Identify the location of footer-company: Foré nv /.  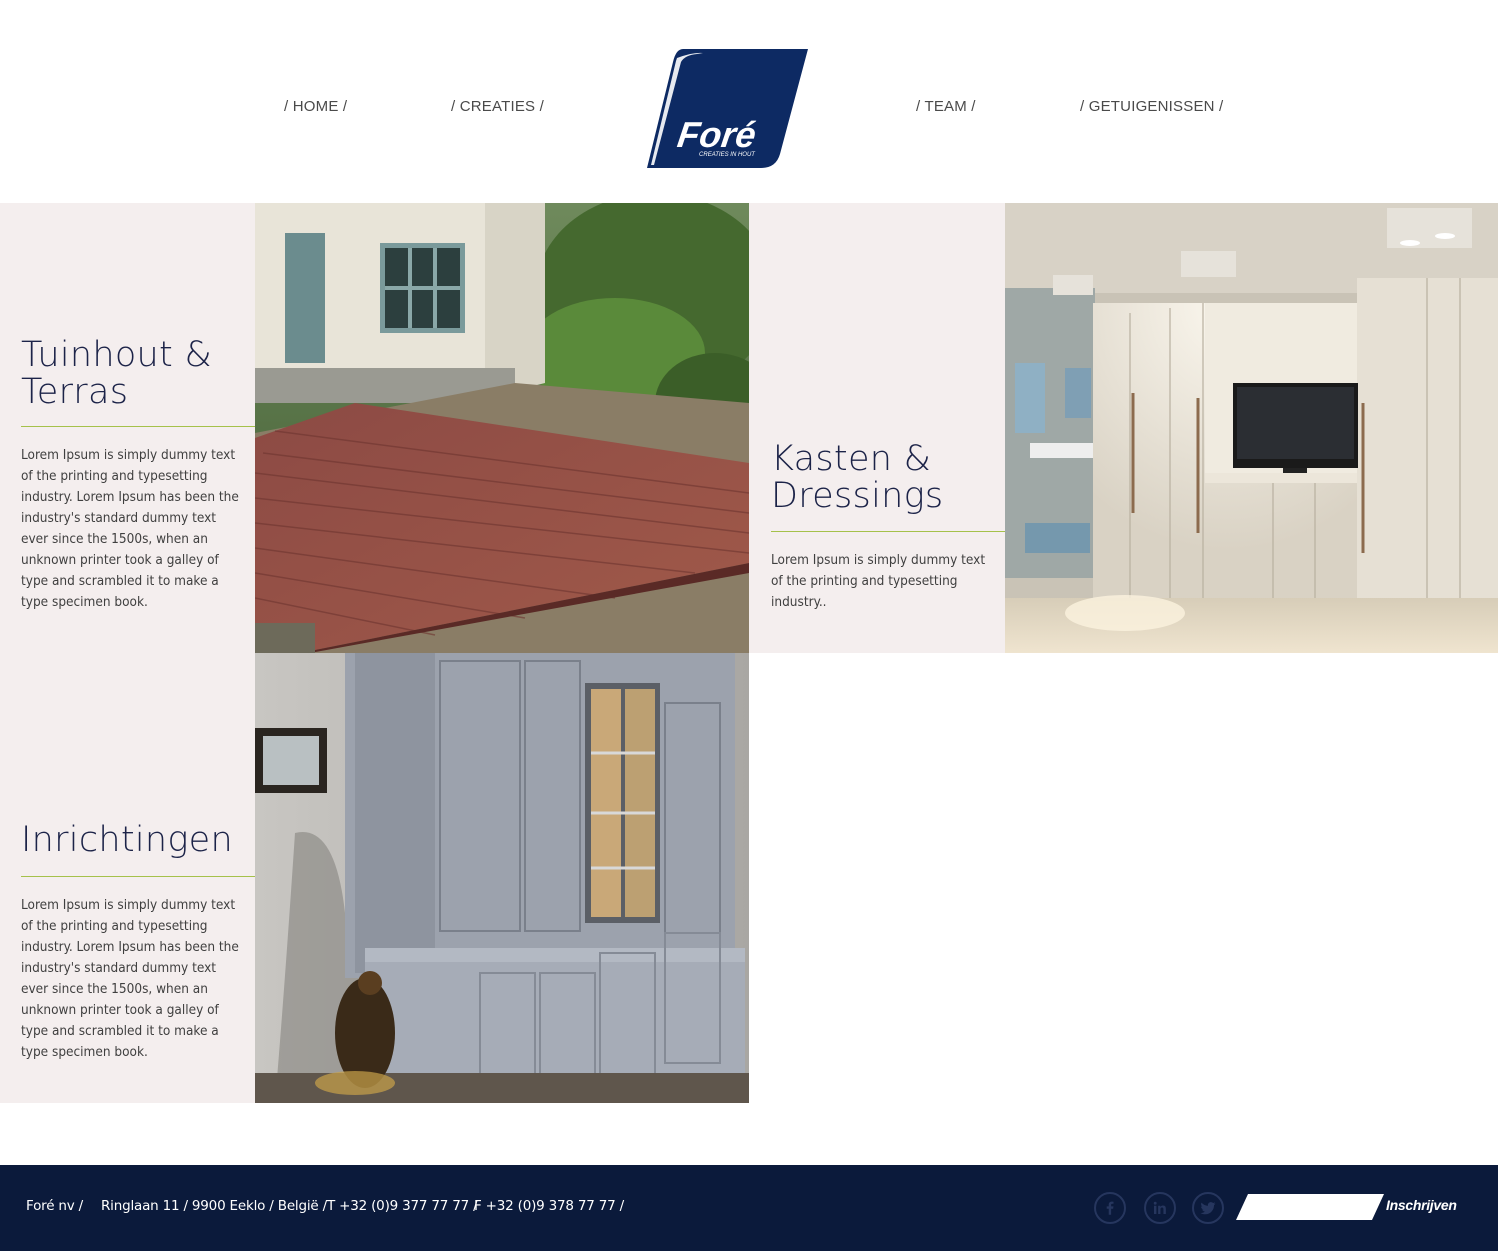
(54, 1206).